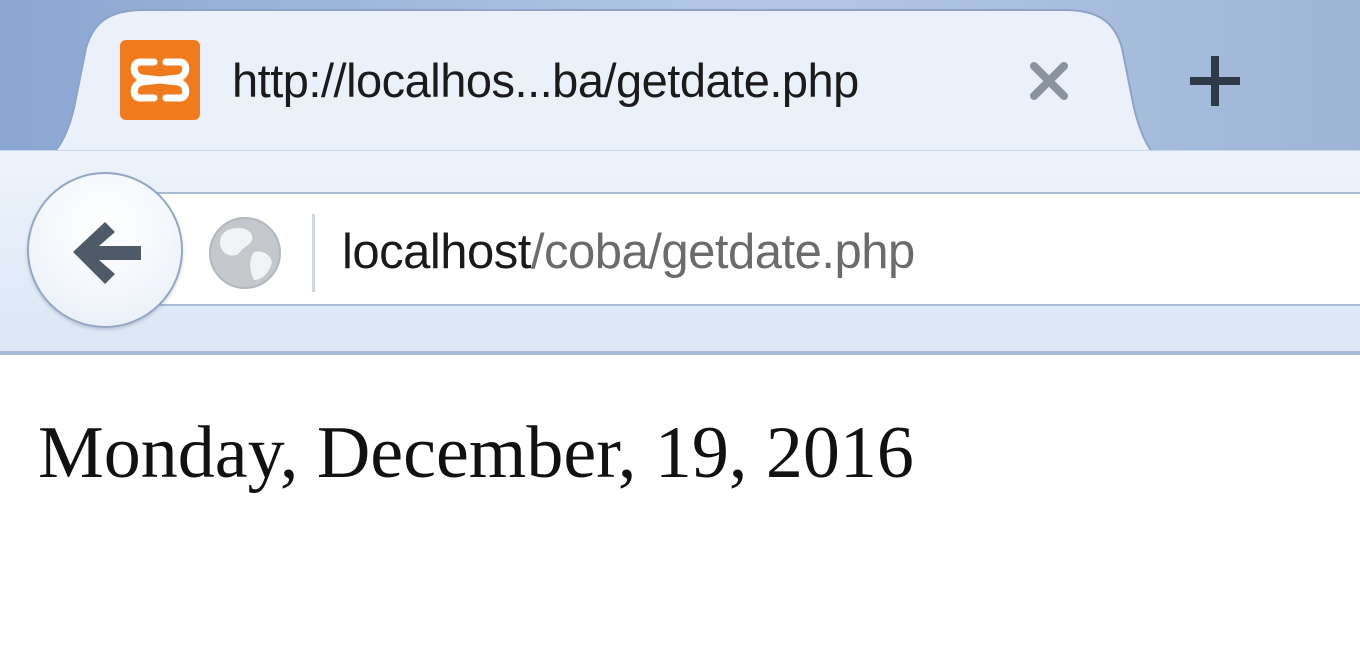 This screenshot has width=1360, height=660. I want to click on tab-title: http://localhos...ba/getdate.php, so click(545, 80).